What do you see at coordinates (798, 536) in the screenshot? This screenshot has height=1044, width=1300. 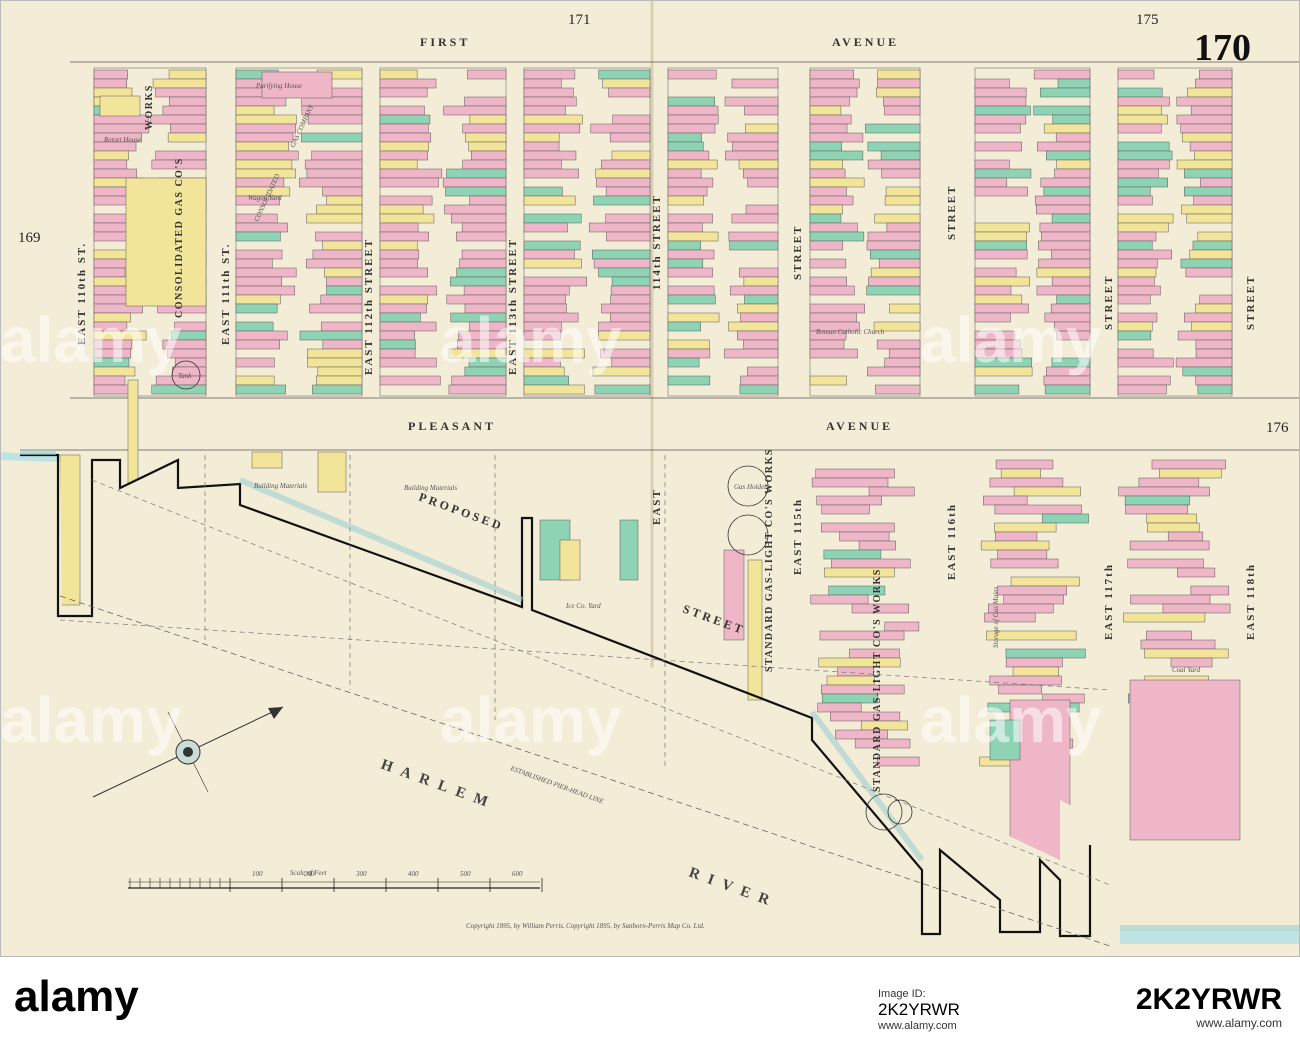 I see `east-115-lower-label: EAST 115th` at bounding box center [798, 536].